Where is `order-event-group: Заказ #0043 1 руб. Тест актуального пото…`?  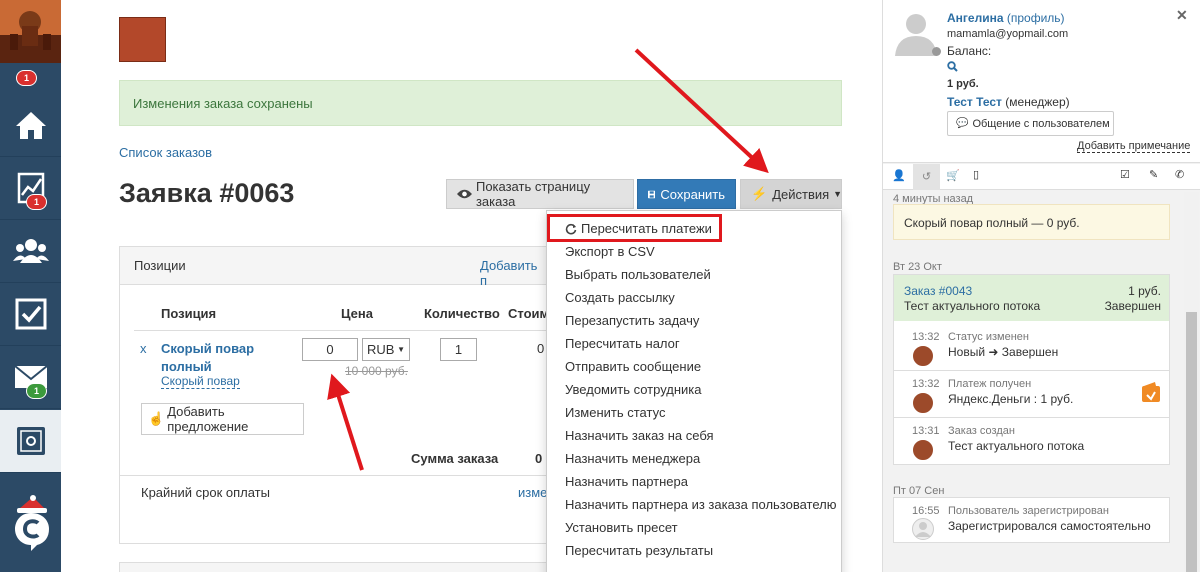 order-event-group: Заказ #0043 1 руб. Тест актуального пото… is located at coordinates (1031, 369).